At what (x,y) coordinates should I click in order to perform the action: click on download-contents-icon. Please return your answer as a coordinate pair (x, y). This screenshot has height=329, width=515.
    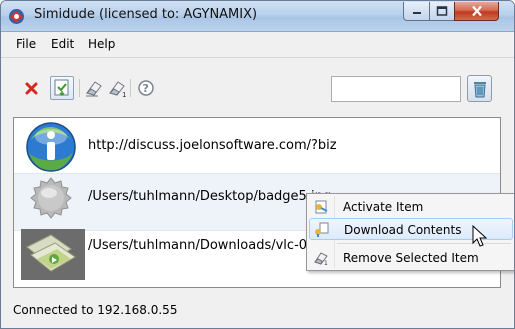
    Looking at the image, I should click on (322, 230).